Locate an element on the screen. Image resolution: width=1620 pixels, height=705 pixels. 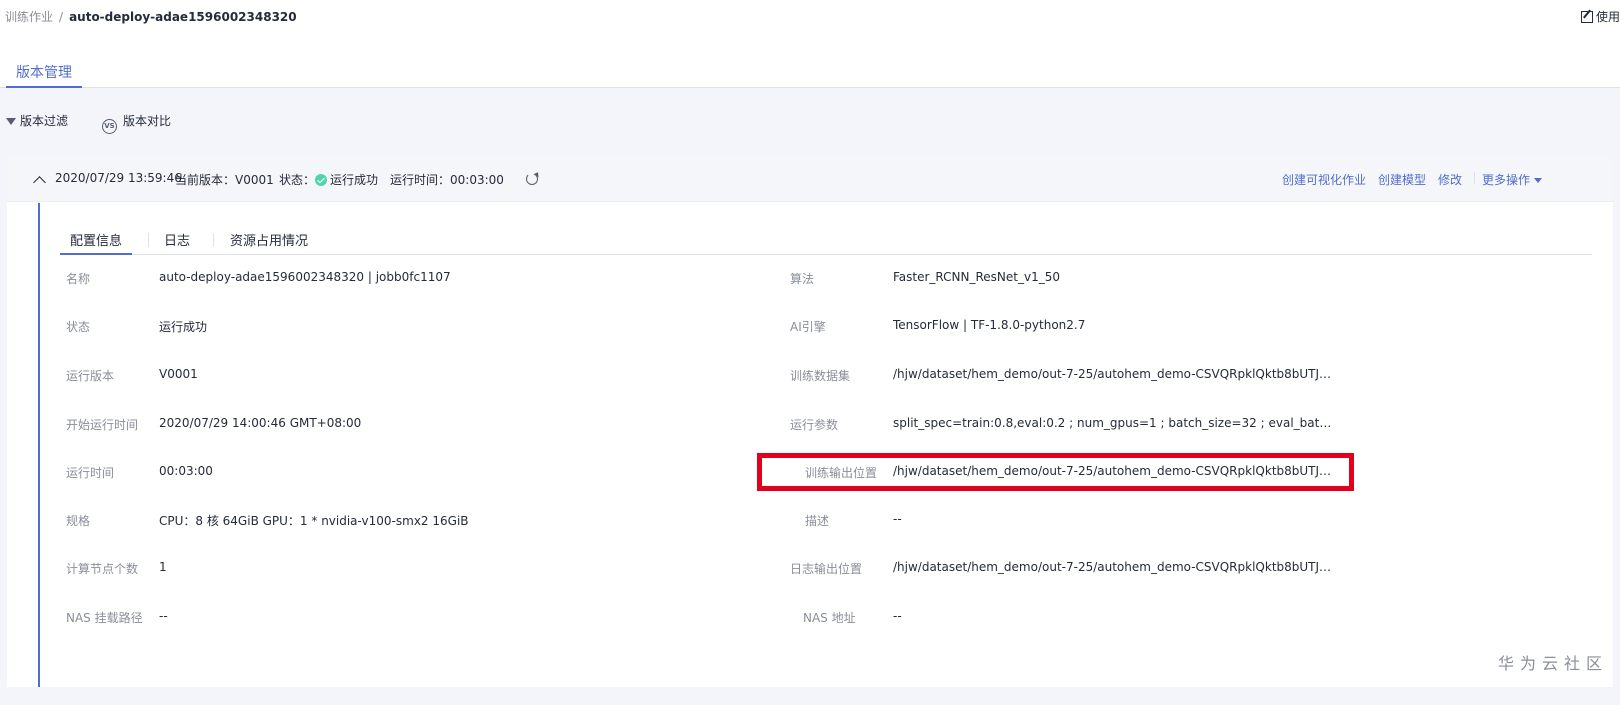
tab-resource-usage: 资源占用情况 is located at coordinates (269, 242).